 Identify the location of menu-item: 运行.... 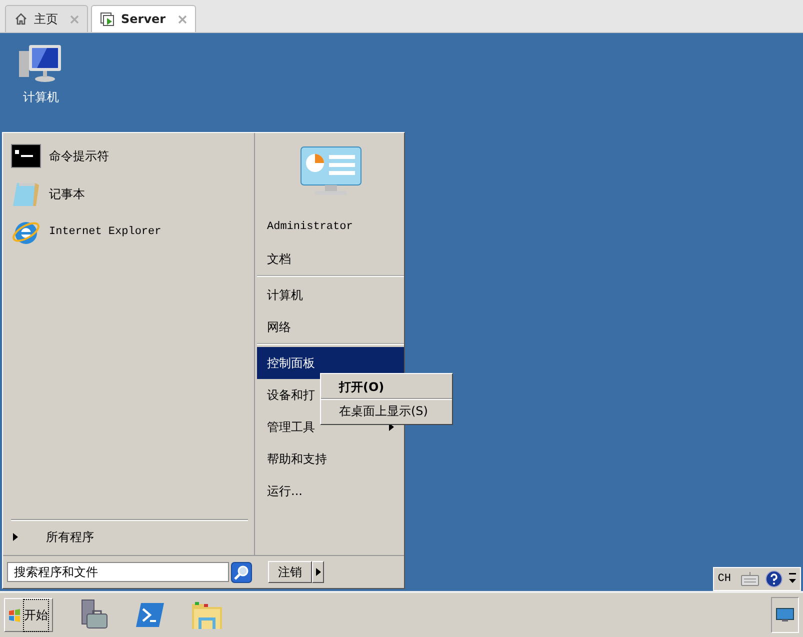
(330, 491).